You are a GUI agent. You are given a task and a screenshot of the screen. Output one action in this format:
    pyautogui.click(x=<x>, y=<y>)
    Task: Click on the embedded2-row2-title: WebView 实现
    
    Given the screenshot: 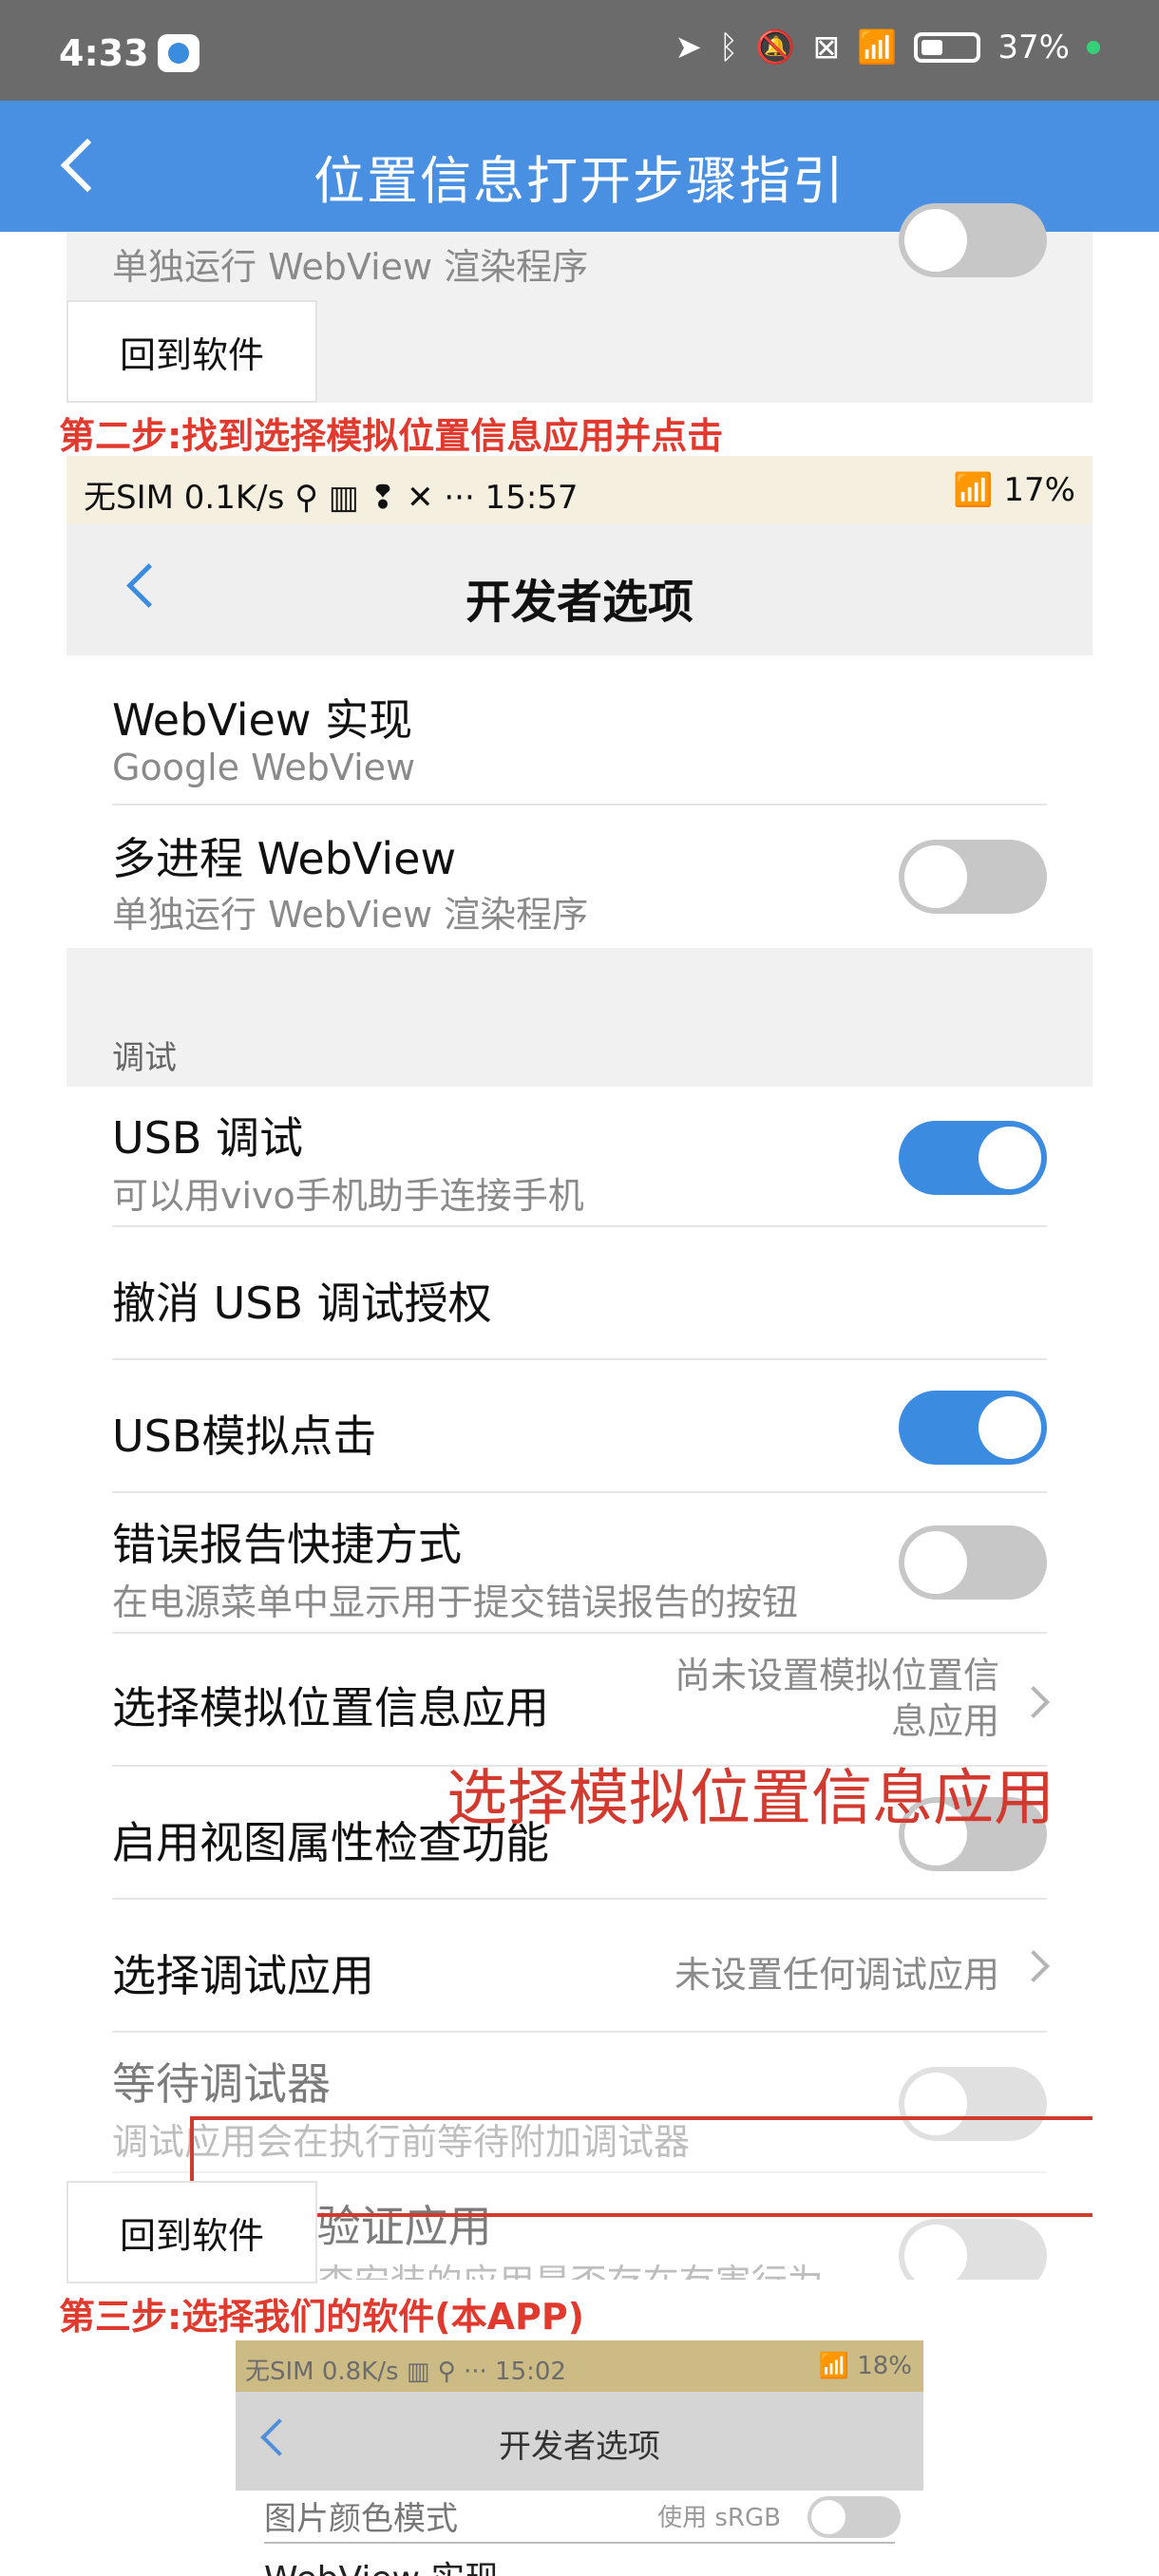 What is the action you would take?
    pyautogui.click(x=381, y=2563)
    